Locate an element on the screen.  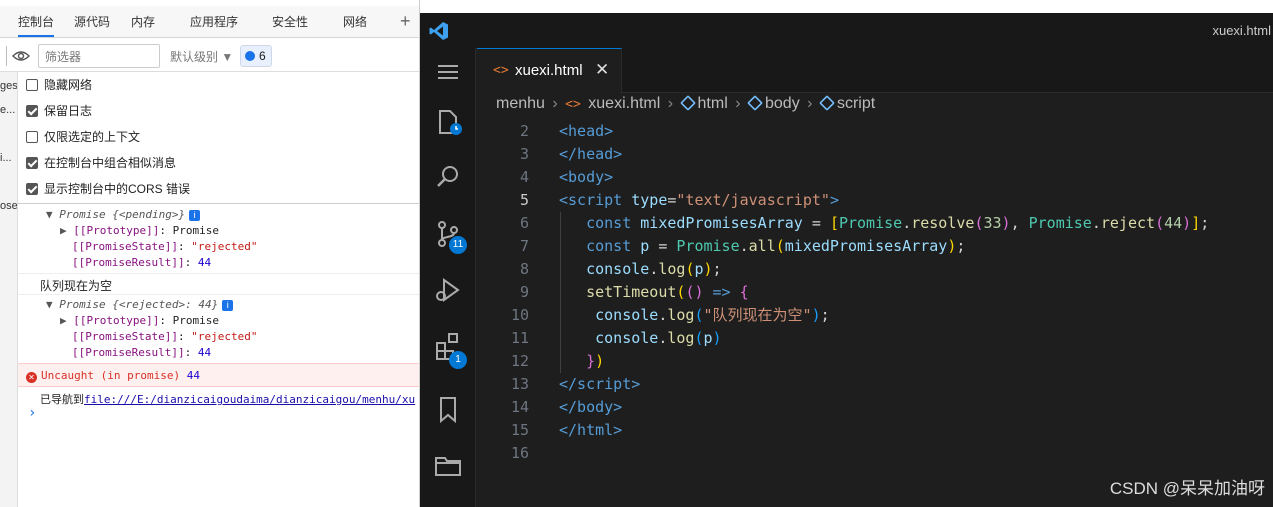
error-text: Uncaught (in promise) is located at coordinates (111, 375).